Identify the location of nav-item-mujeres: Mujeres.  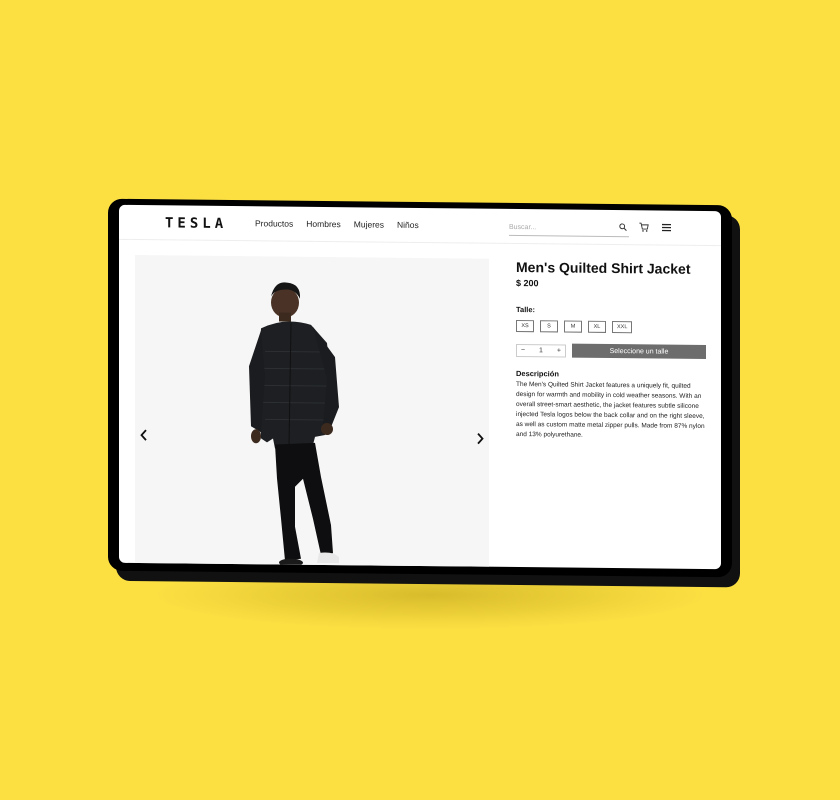
(369, 224).